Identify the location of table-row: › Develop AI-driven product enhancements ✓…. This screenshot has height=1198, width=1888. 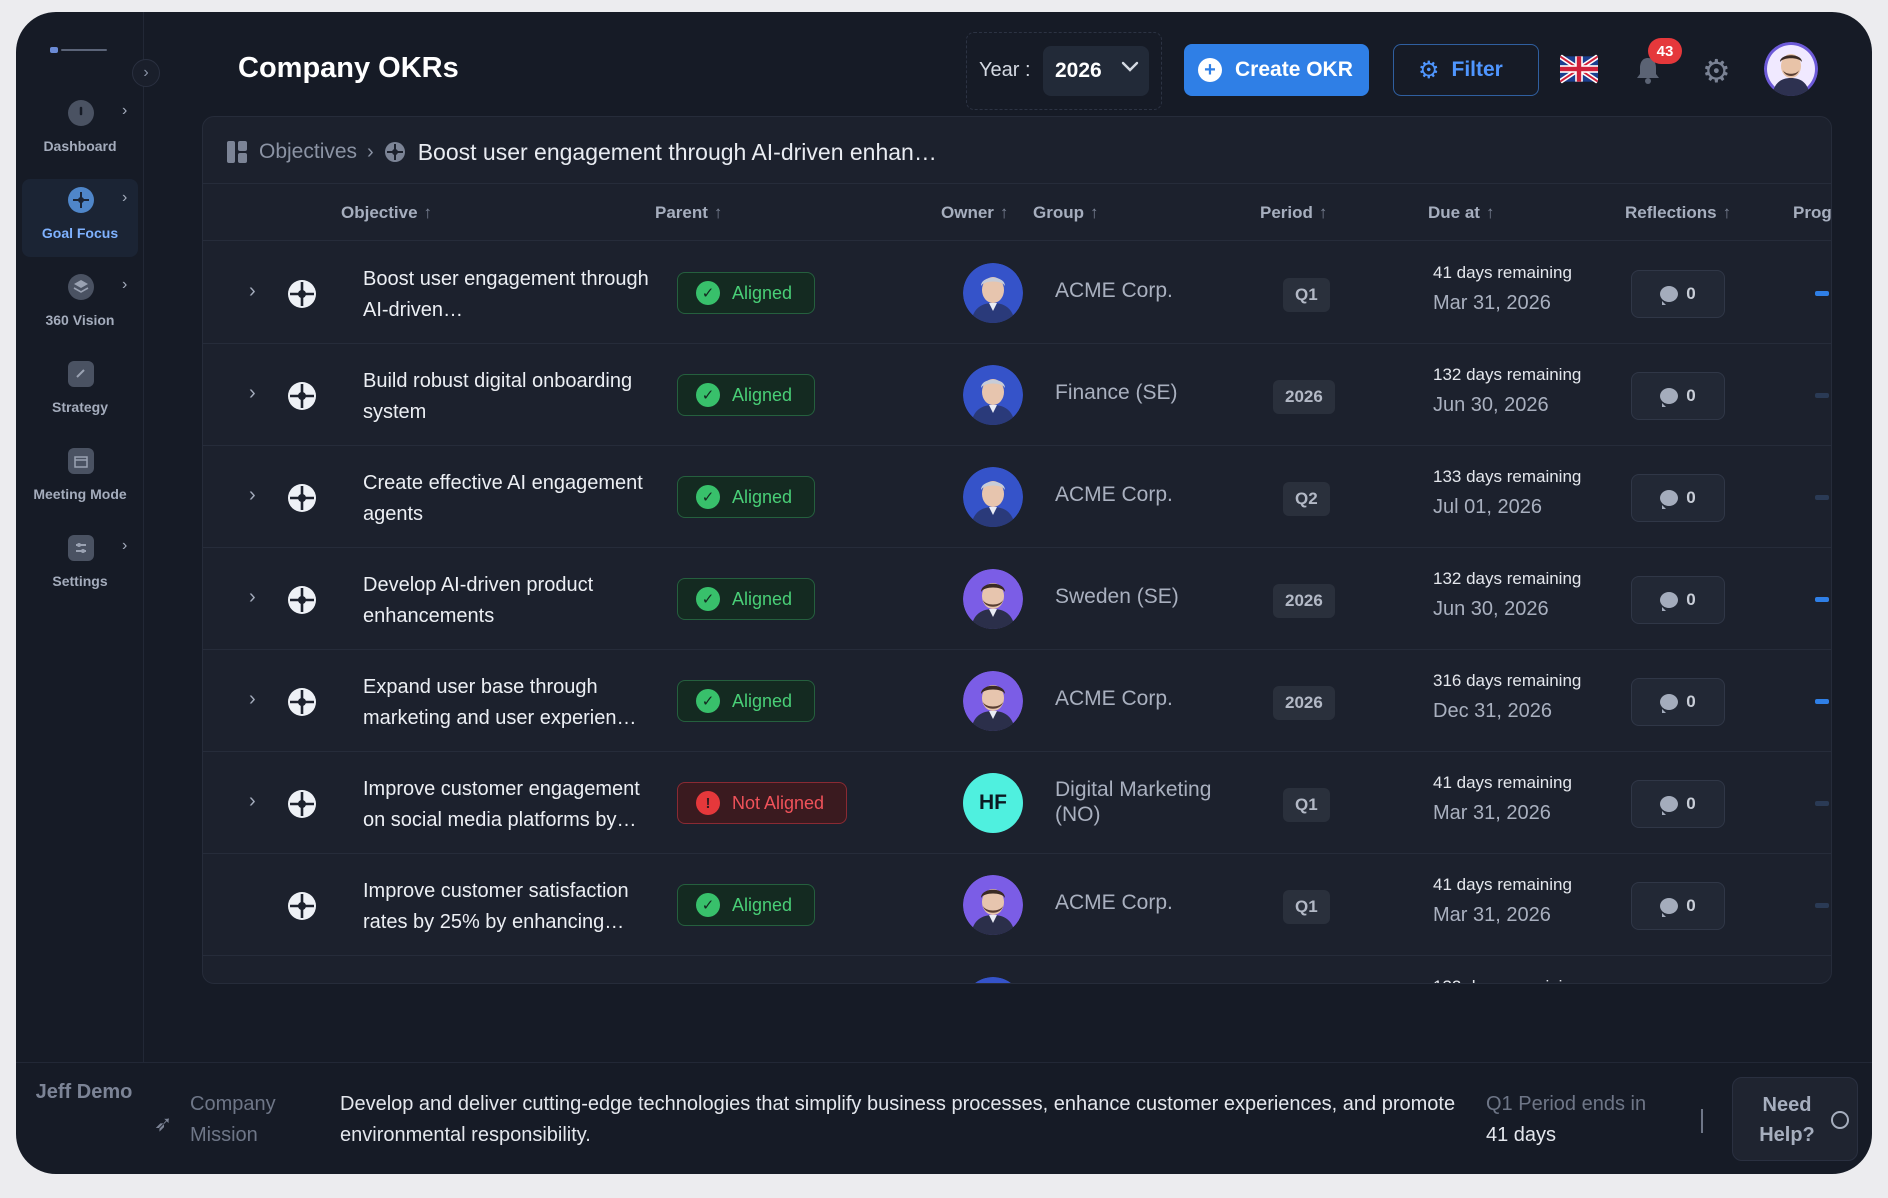
(1017, 599).